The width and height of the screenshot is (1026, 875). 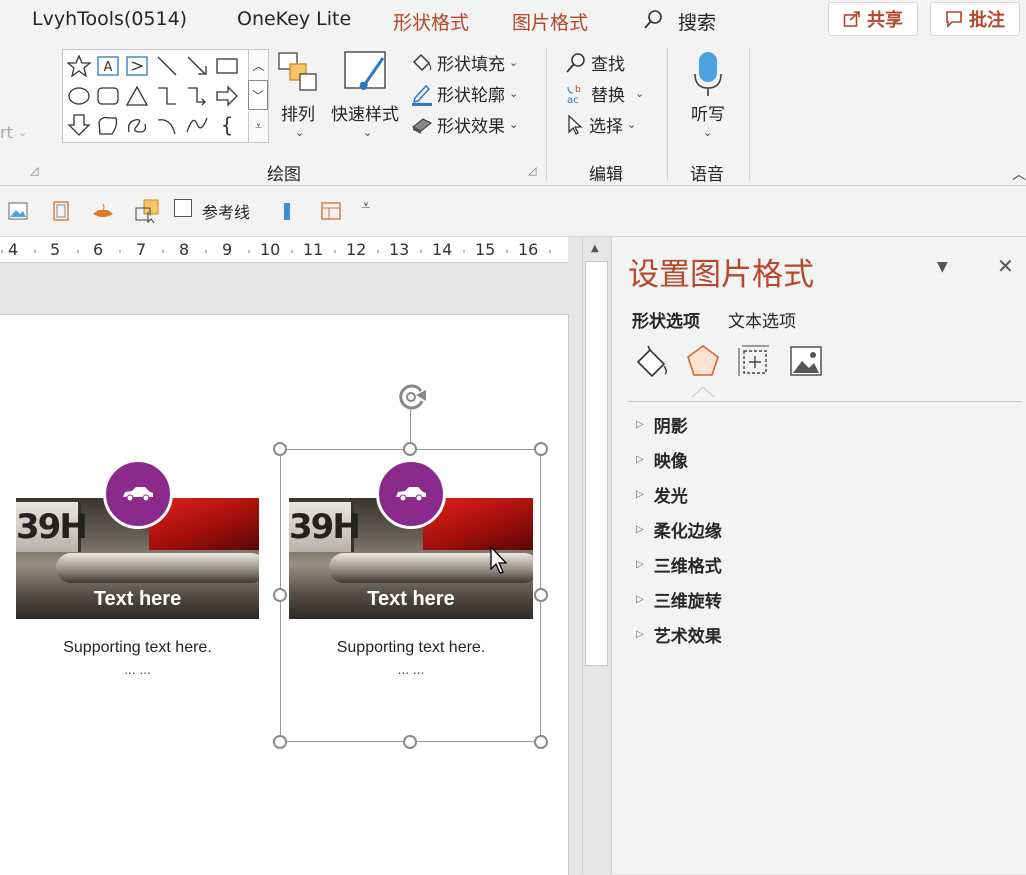 I want to click on shape-fill-button: 形状填充 ⌄, so click(x=464, y=62).